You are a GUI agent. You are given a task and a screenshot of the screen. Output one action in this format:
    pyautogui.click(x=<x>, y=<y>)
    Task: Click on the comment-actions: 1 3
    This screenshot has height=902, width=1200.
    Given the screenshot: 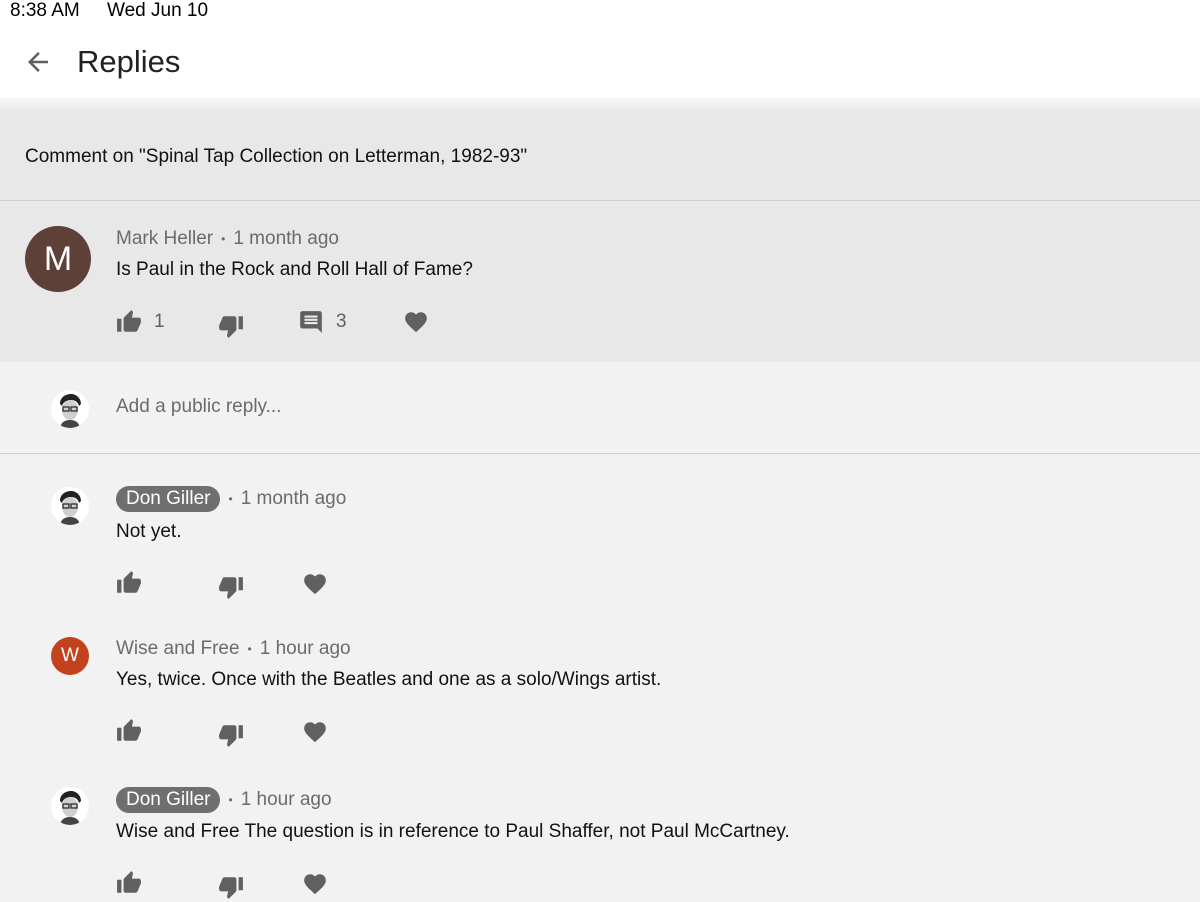 What is the action you would take?
    pyautogui.click(x=316, y=322)
    